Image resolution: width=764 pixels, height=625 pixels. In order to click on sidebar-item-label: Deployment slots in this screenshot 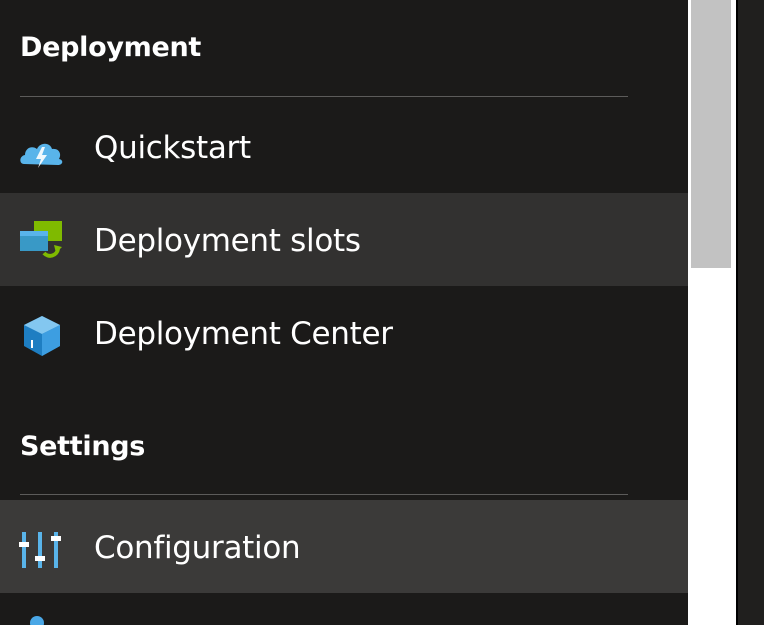, I will do `click(227, 241)`.